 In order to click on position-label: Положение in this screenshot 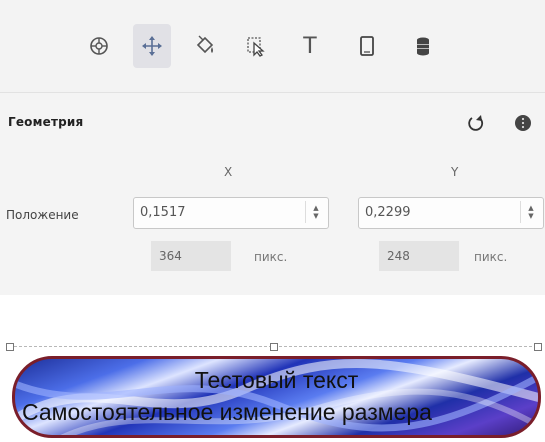, I will do `click(42, 215)`.